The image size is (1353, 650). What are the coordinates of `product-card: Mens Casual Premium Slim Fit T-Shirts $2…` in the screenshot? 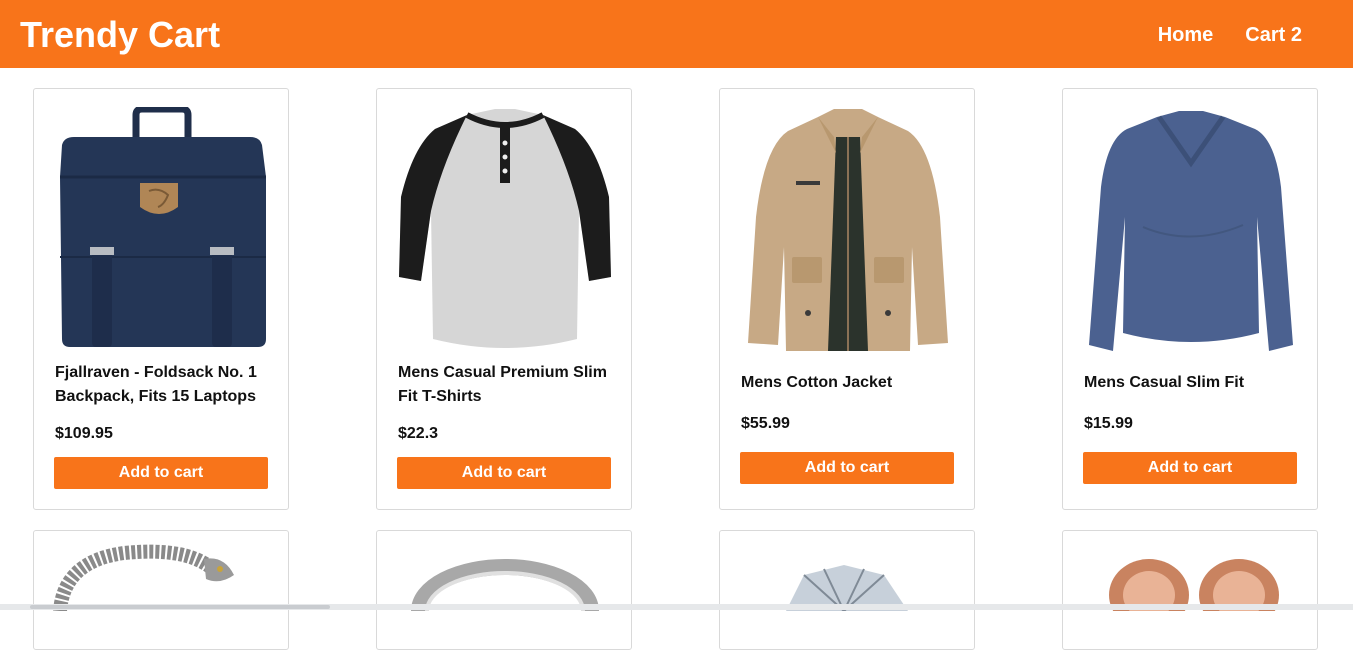 It's located at (504, 299).